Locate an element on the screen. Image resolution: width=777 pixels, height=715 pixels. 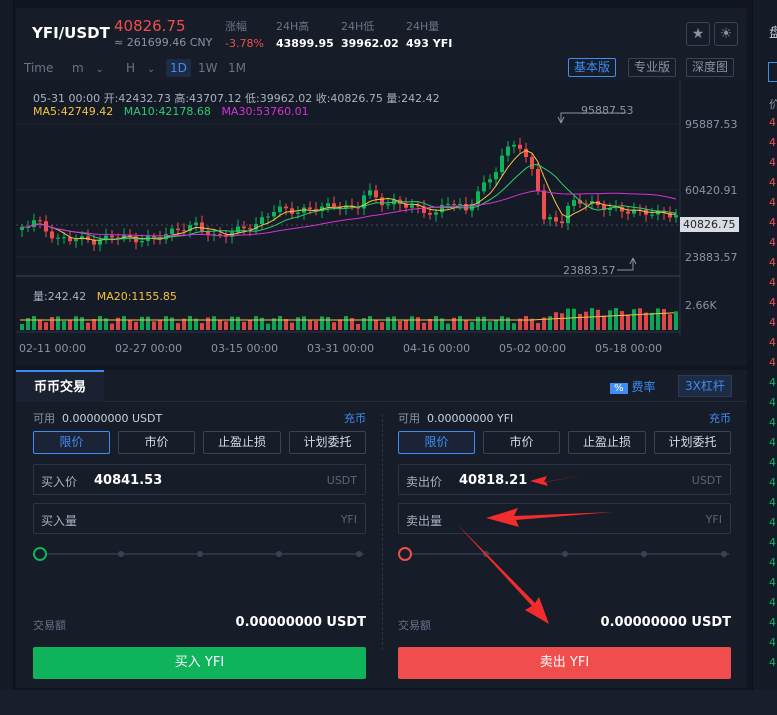
sell-quantity-label: 卖出量 is located at coordinates (424, 521).